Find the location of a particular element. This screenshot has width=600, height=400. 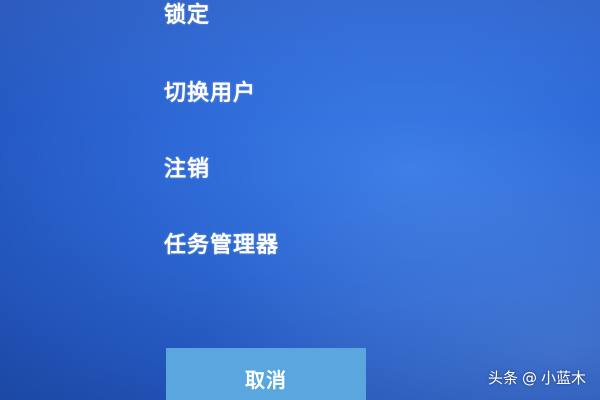

menu-item-switch-user: 切换用户 is located at coordinates (210, 94).